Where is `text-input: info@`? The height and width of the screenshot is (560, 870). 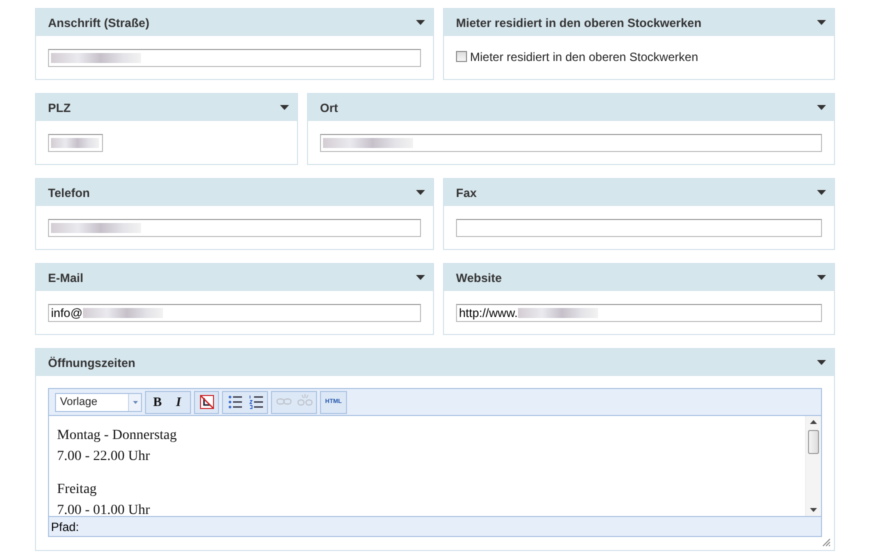
text-input: info@ is located at coordinates (234, 313).